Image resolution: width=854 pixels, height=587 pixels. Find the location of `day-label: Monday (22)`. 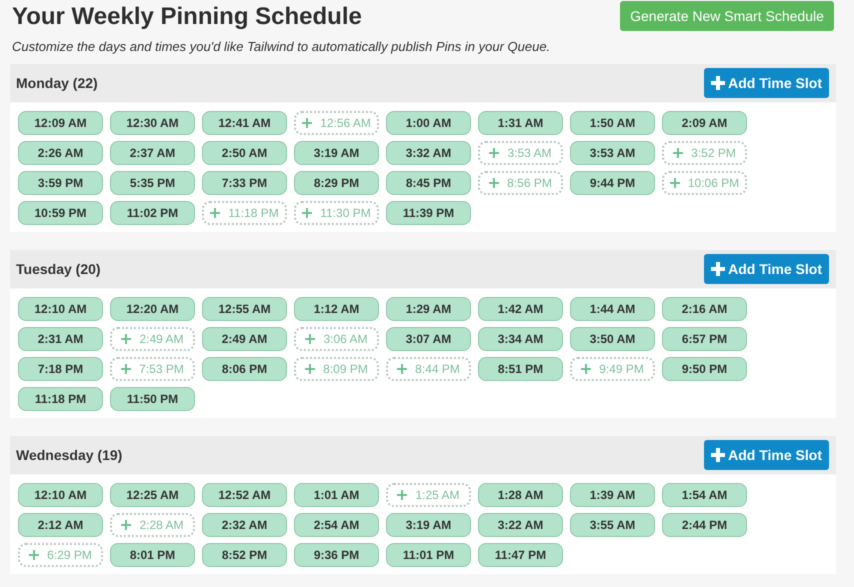

day-label: Monday (22) is located at coordinates (57, 83).